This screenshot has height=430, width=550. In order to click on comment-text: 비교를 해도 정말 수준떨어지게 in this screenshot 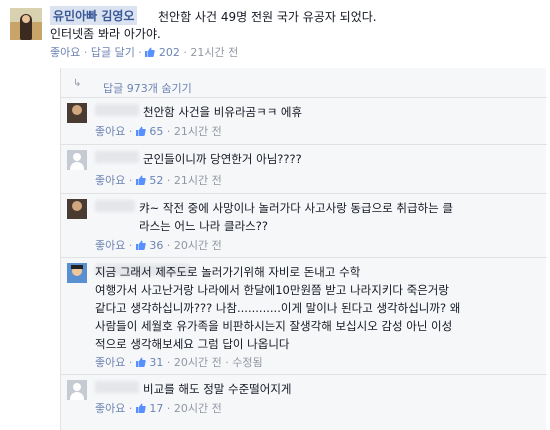, I will do `click(217, 389)`.